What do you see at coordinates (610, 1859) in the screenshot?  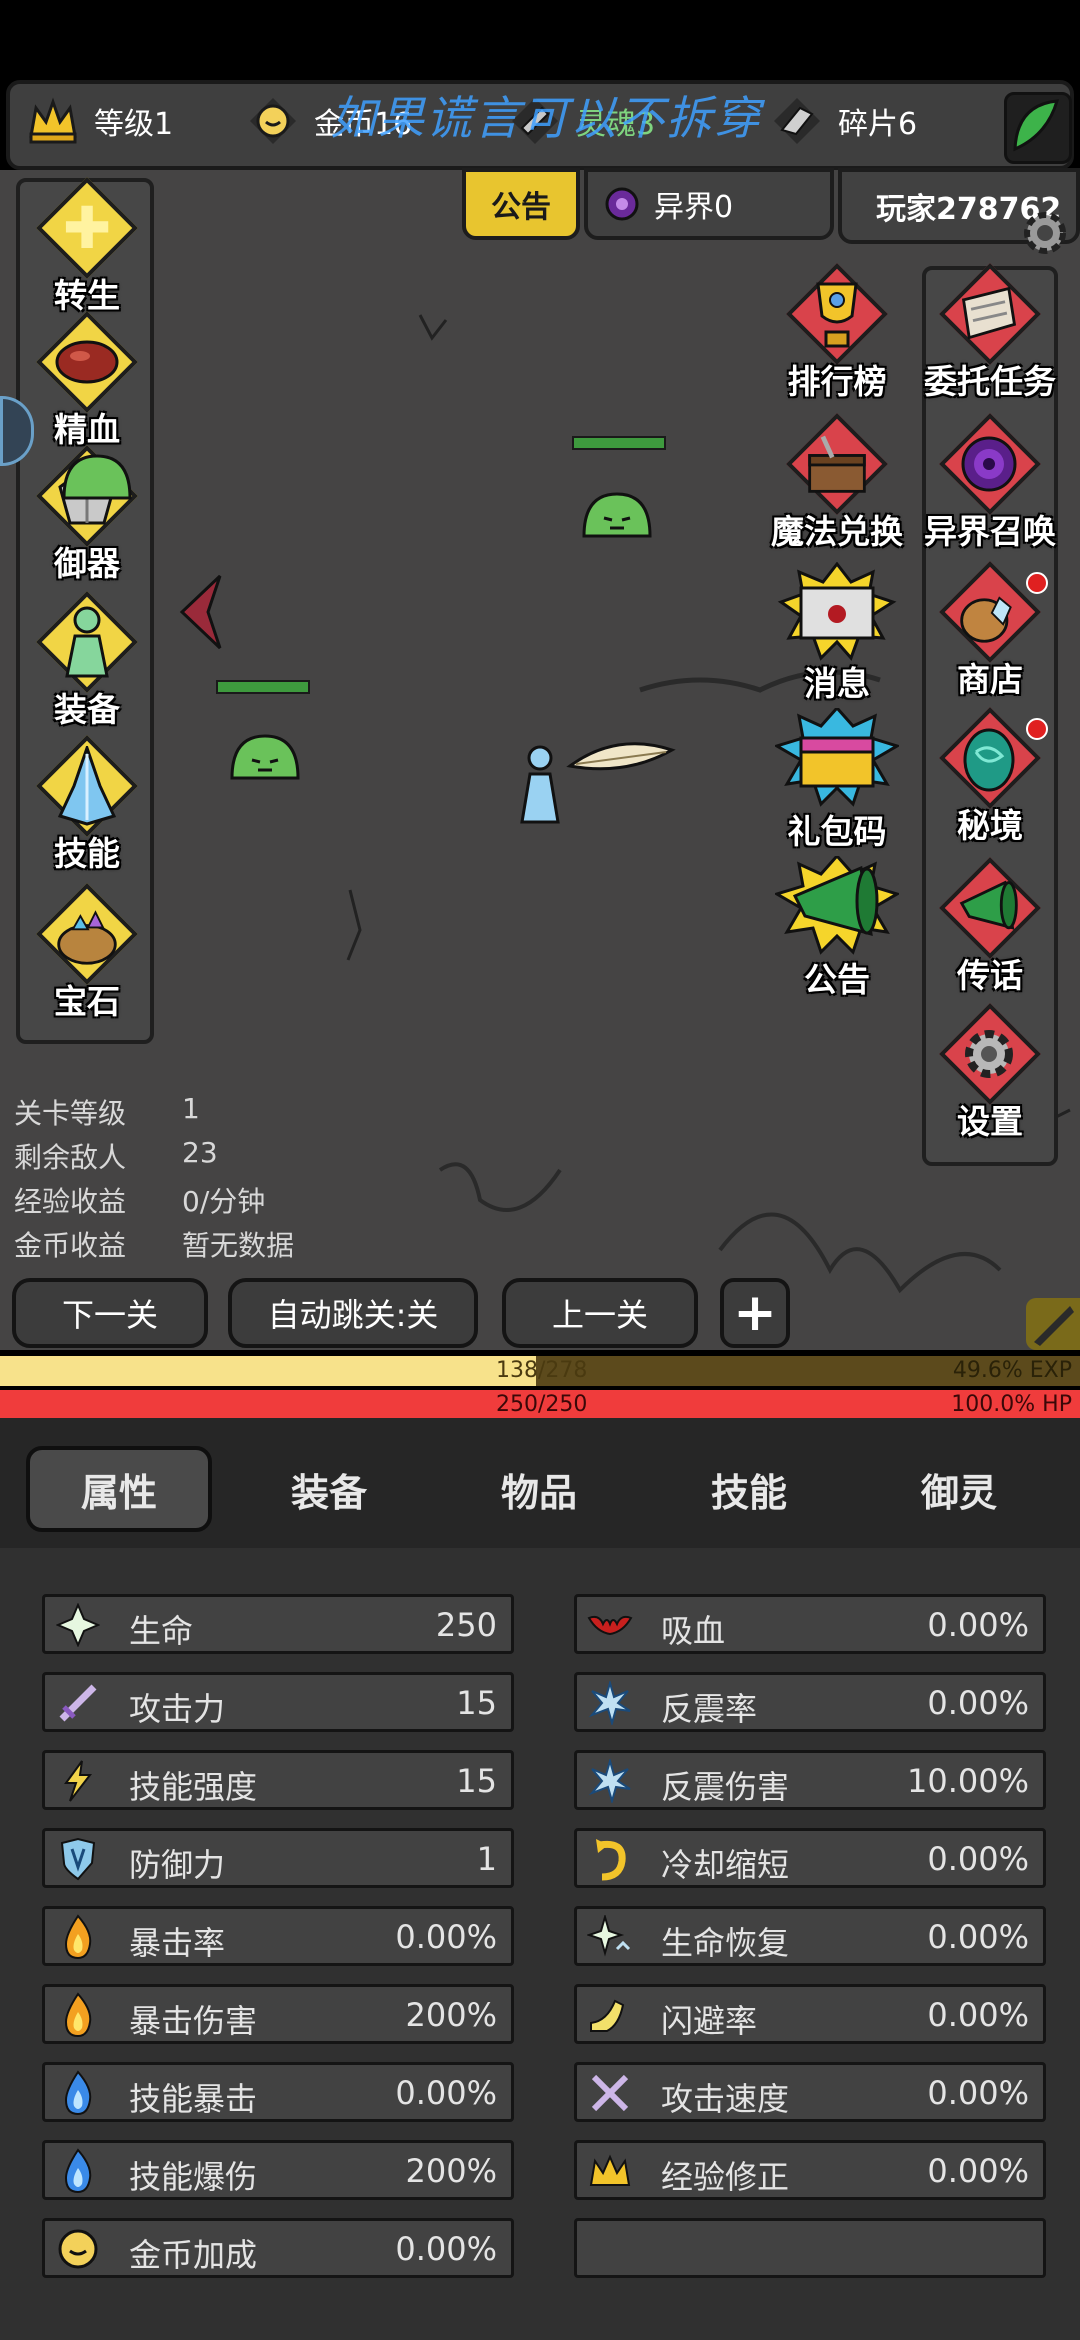 I see `cooldown-icon` at bounding box center [610, 1859].